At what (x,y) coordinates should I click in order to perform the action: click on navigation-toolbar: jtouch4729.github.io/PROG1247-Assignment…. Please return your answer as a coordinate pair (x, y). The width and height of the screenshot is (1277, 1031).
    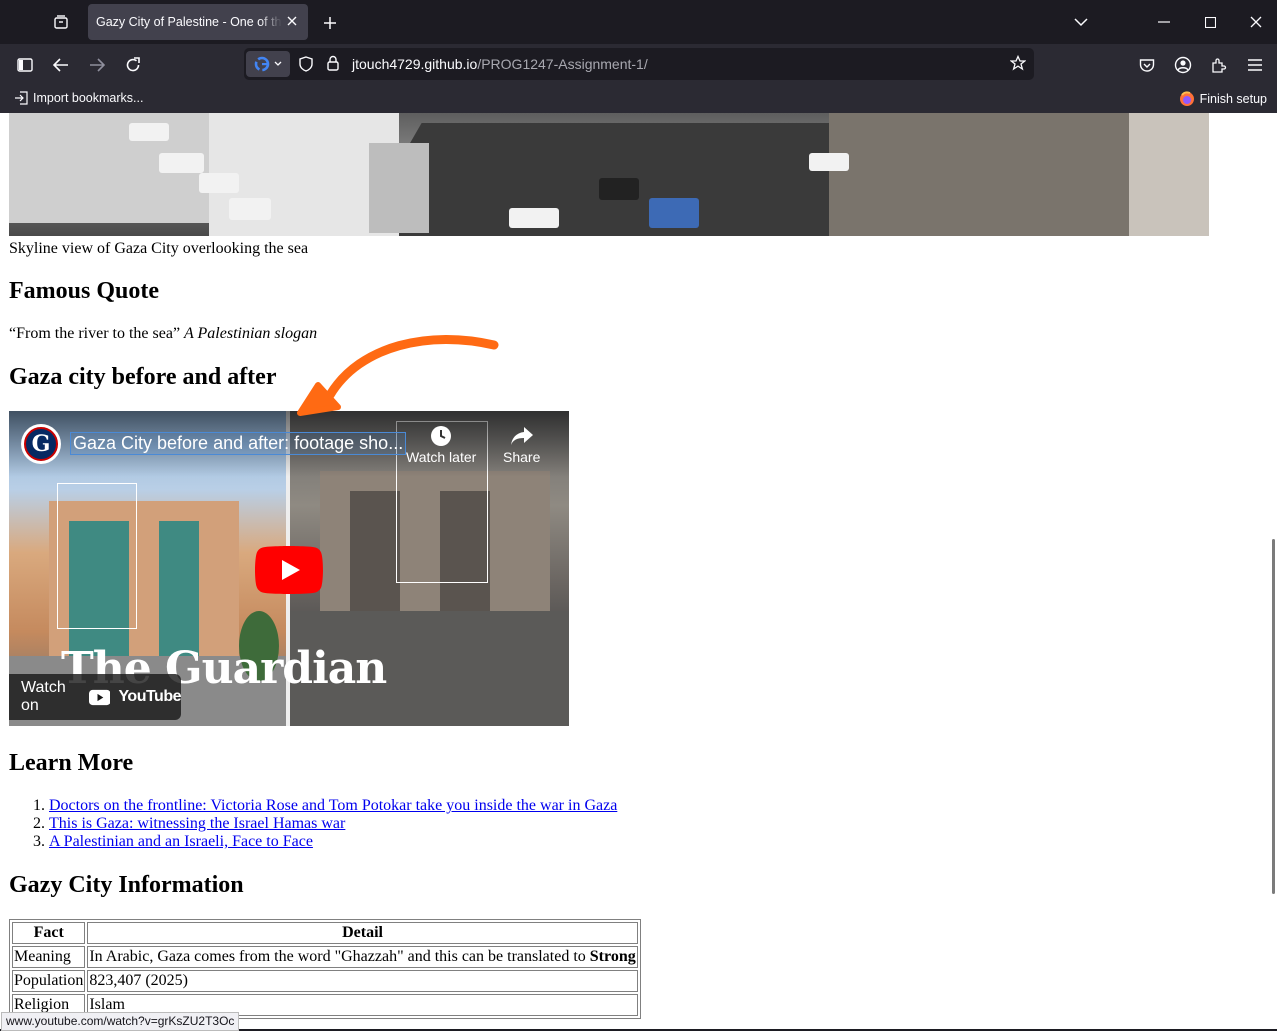
    Looking at the image, I should click on (638, 64).